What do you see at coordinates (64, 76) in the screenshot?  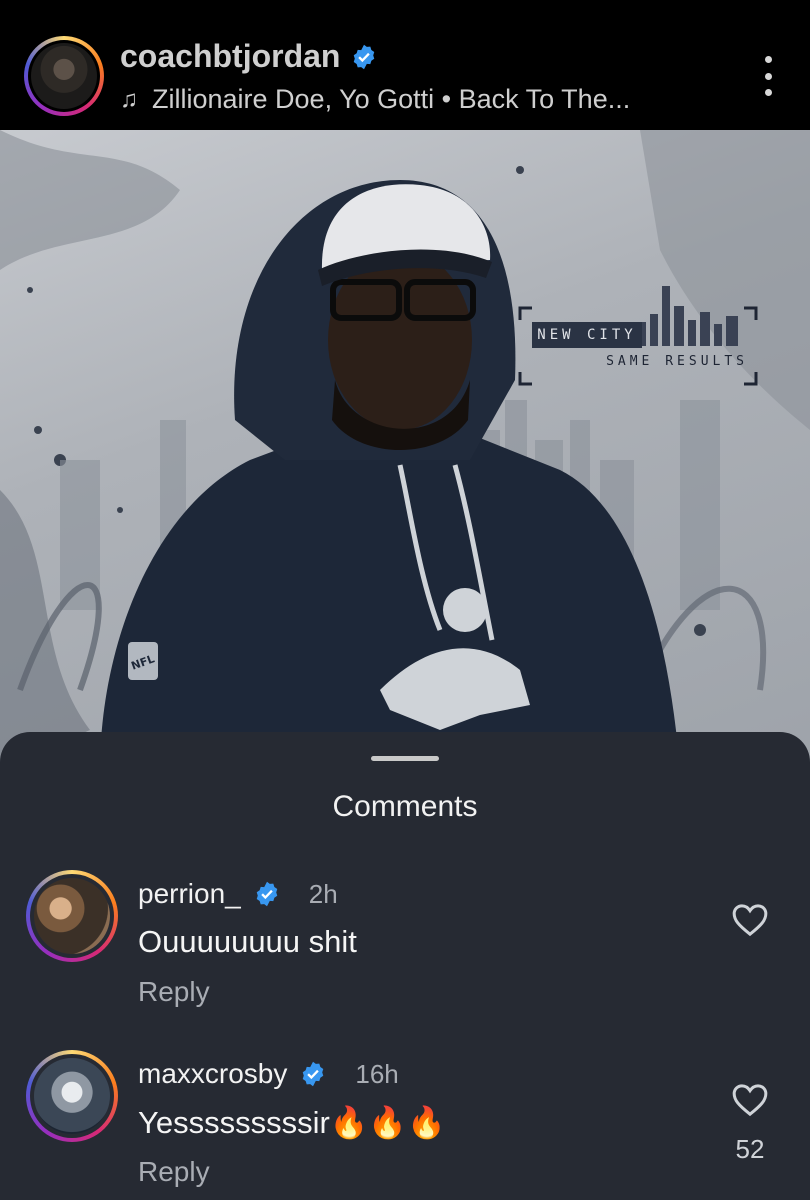 I see `profile-avatar` at bounding box center [64, 76].